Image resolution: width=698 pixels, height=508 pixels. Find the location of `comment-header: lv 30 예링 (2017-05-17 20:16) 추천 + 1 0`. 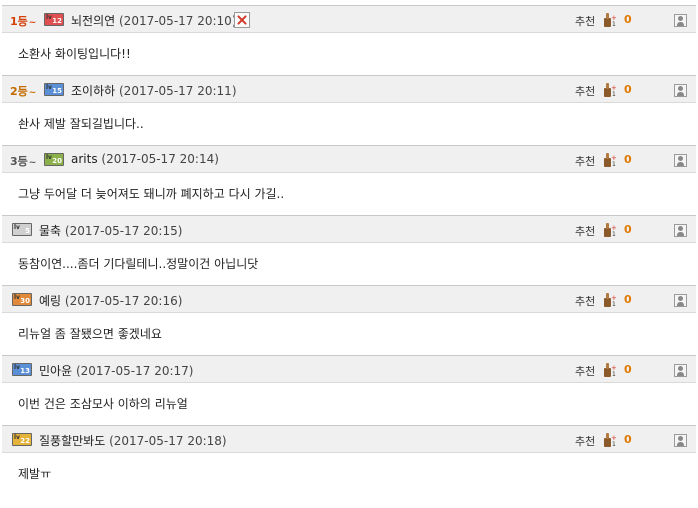

comment-header: lv 30 예링 (2017-05-17 20:16) 추천 + 1 0 is located at coordinates (349, 299).